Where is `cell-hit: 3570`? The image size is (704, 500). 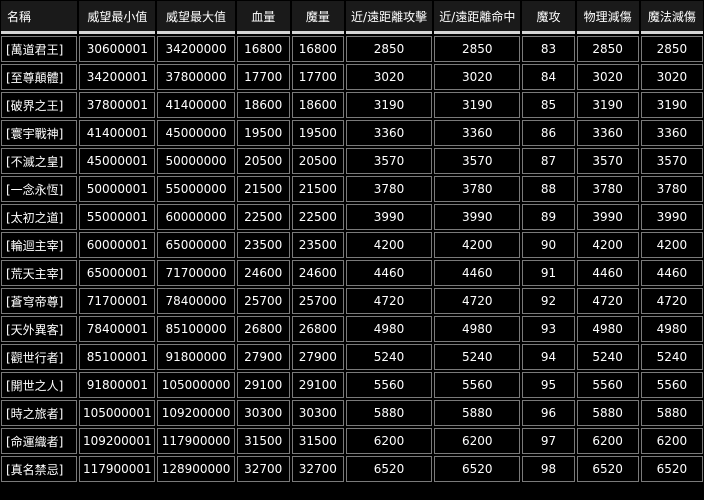
cell-hit: 3570 is located at coordinates (477, 161).